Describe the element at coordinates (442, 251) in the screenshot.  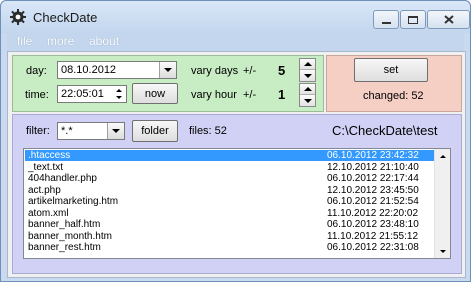
I see `scroll-down-icon` at that location.